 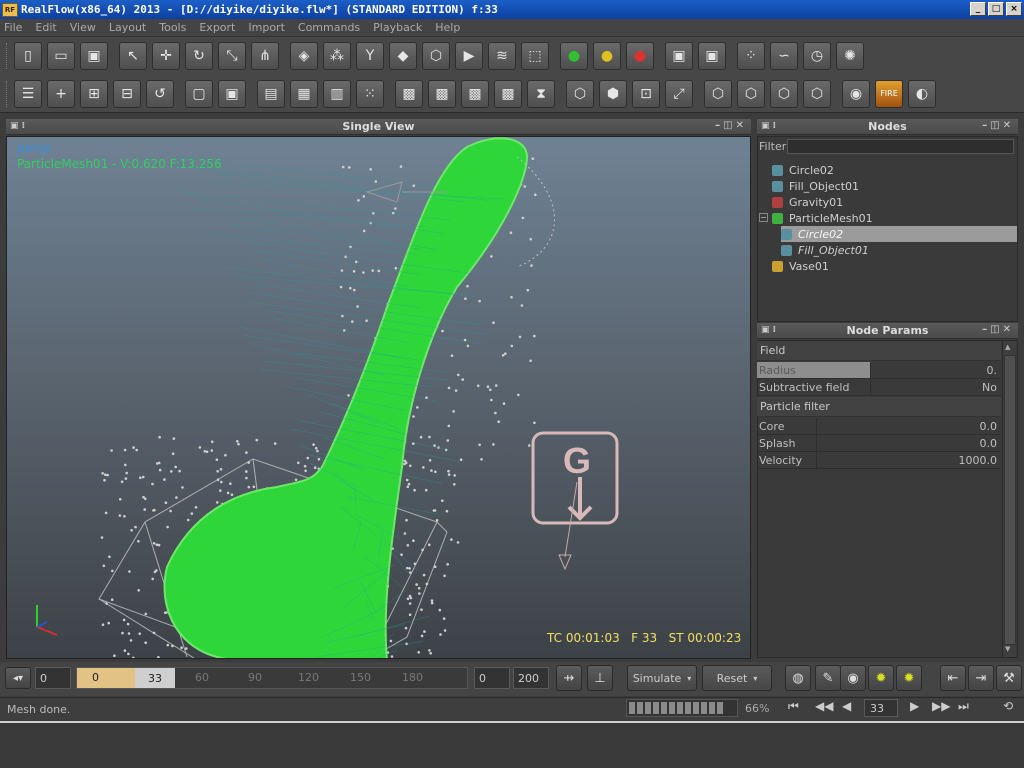 What do you see at coordinates (28, 56) in the screenshot?
I see `new-scene-icon: ▯` at bounding box center [28, 56].